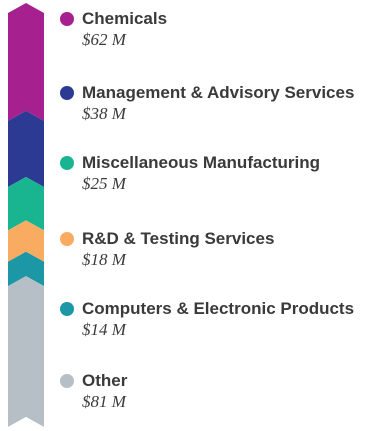 The width and height of the screenshot is (383, 431). Describe the element at coordinates (104, 401) in the screenshot. I see `legend-value: $81 M` at that location.